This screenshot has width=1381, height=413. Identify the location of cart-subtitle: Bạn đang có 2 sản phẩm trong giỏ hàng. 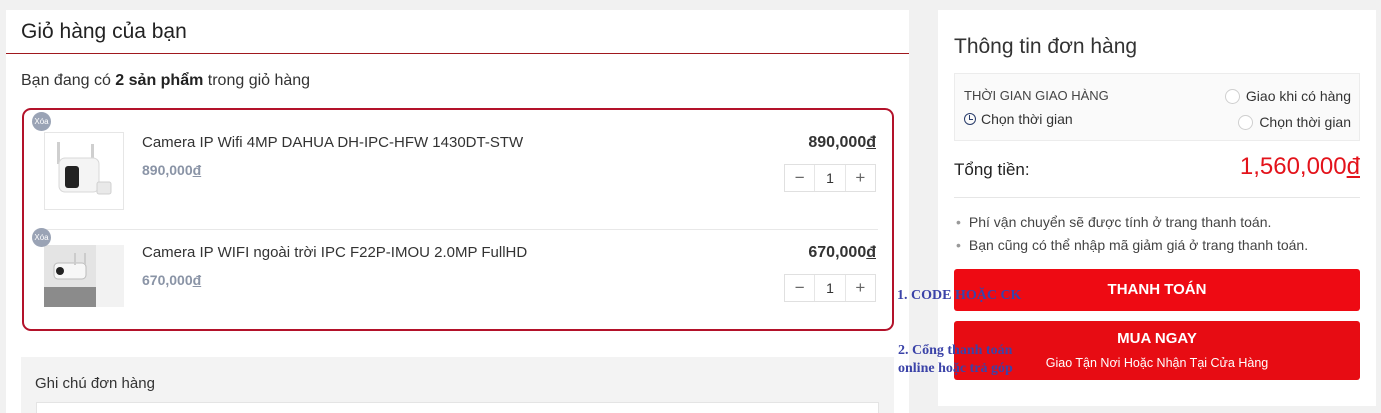
(165, 81).